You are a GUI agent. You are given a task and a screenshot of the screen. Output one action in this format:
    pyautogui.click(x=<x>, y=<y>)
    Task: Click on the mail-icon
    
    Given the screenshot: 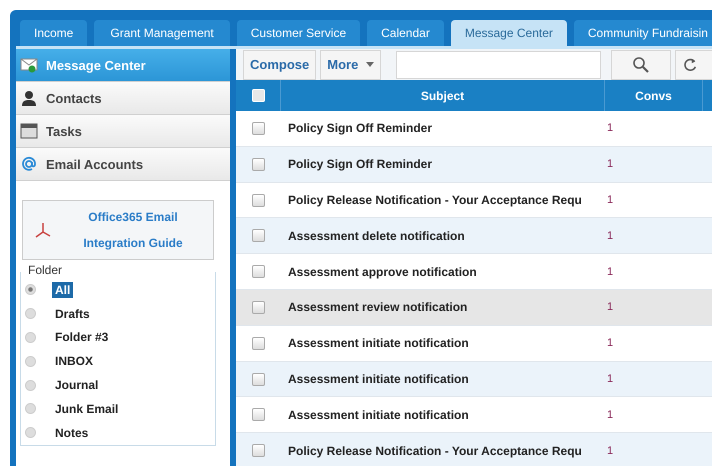 What is the action you would take?
    pyautogui.click(x=29, y=65)
    